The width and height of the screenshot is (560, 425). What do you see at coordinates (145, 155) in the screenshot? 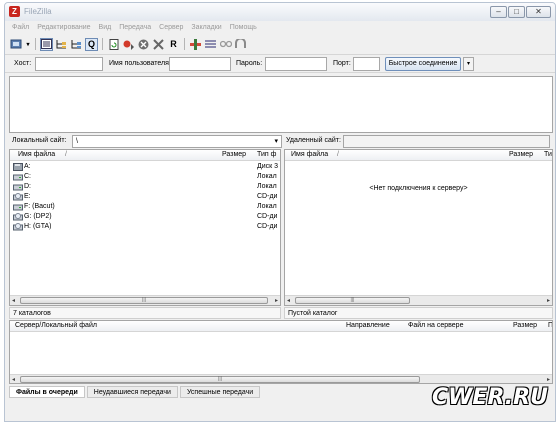
I see `local-list-header: Имя файла / Размер Тип ф` at bounding box center [145, 155].